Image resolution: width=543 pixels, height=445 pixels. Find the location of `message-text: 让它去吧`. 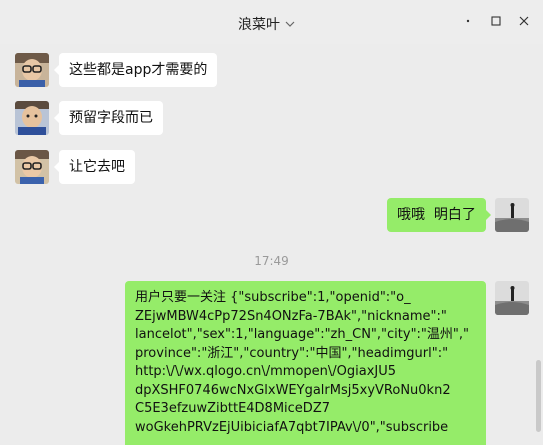

message-text: 让它去吧 is located at coordinates (97, 167).